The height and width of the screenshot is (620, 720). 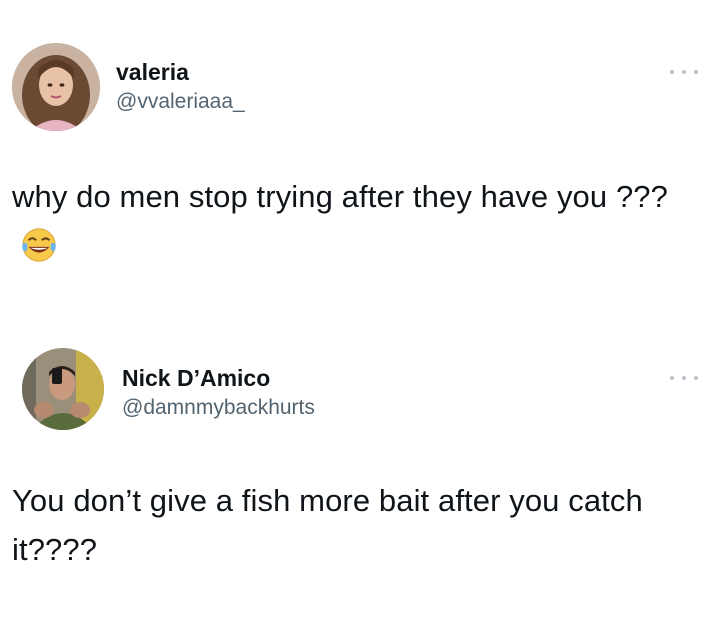 What do you see at coordinates (218, 393) in the screenshot?
I see `user-names: Nick D’Amico @damnmybackhurts` at bounding box center [218, 393].